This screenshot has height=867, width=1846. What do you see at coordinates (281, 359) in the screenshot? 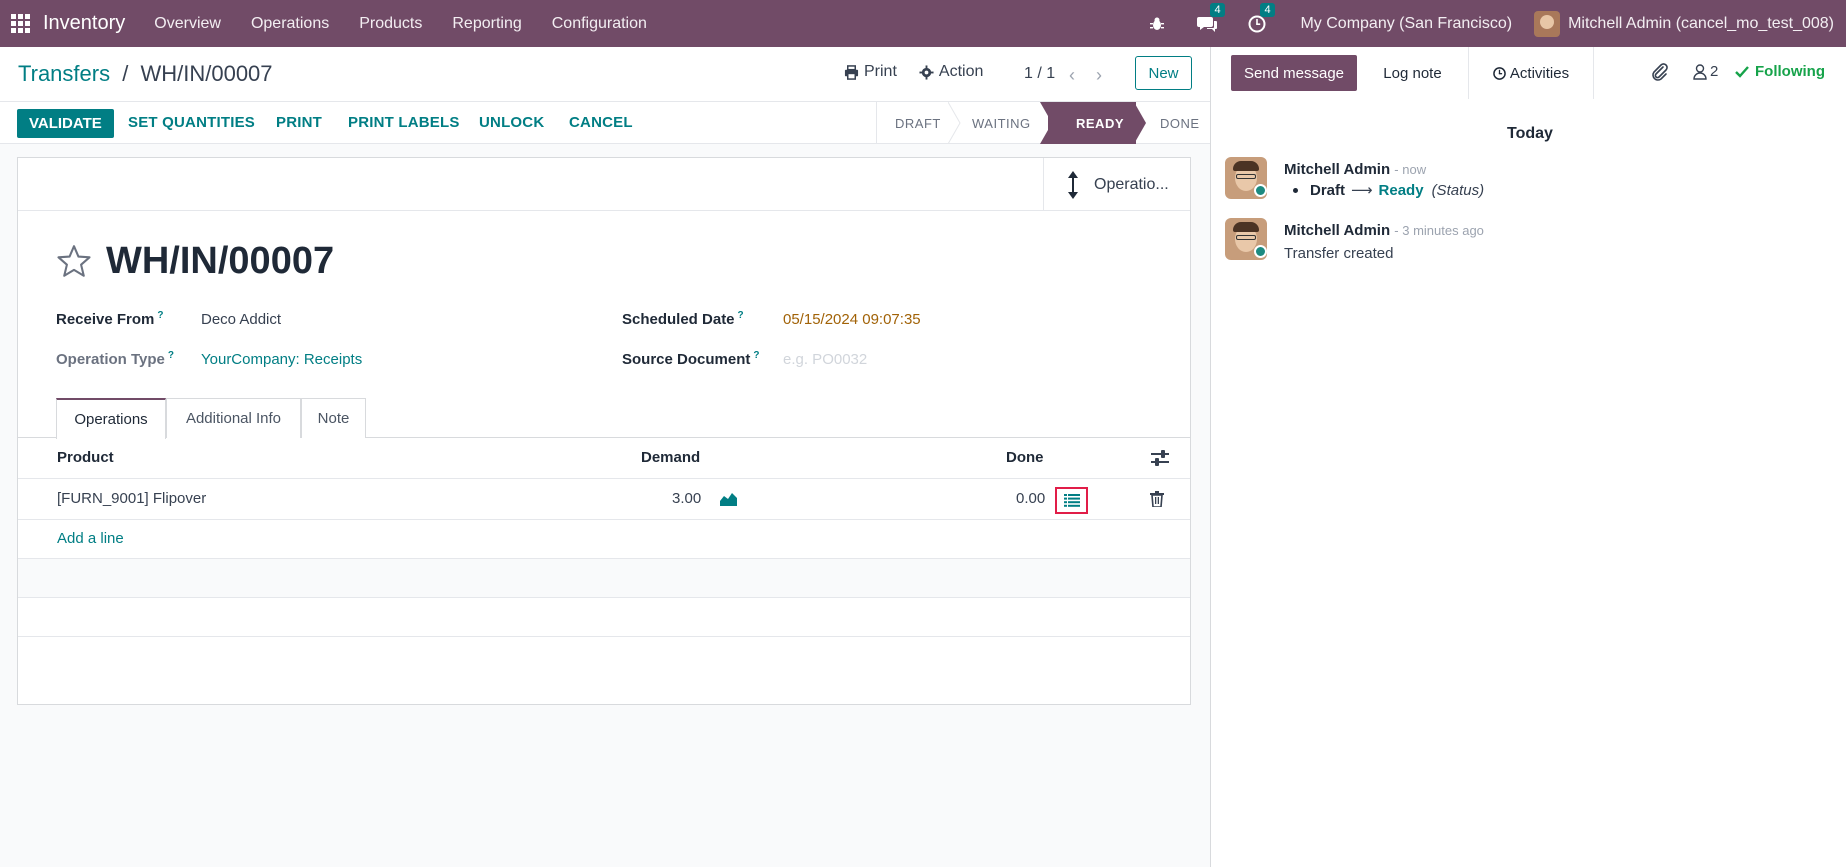
I see `operation-type-value: YourCompany: Receipts` at bounding box center [281, 359].